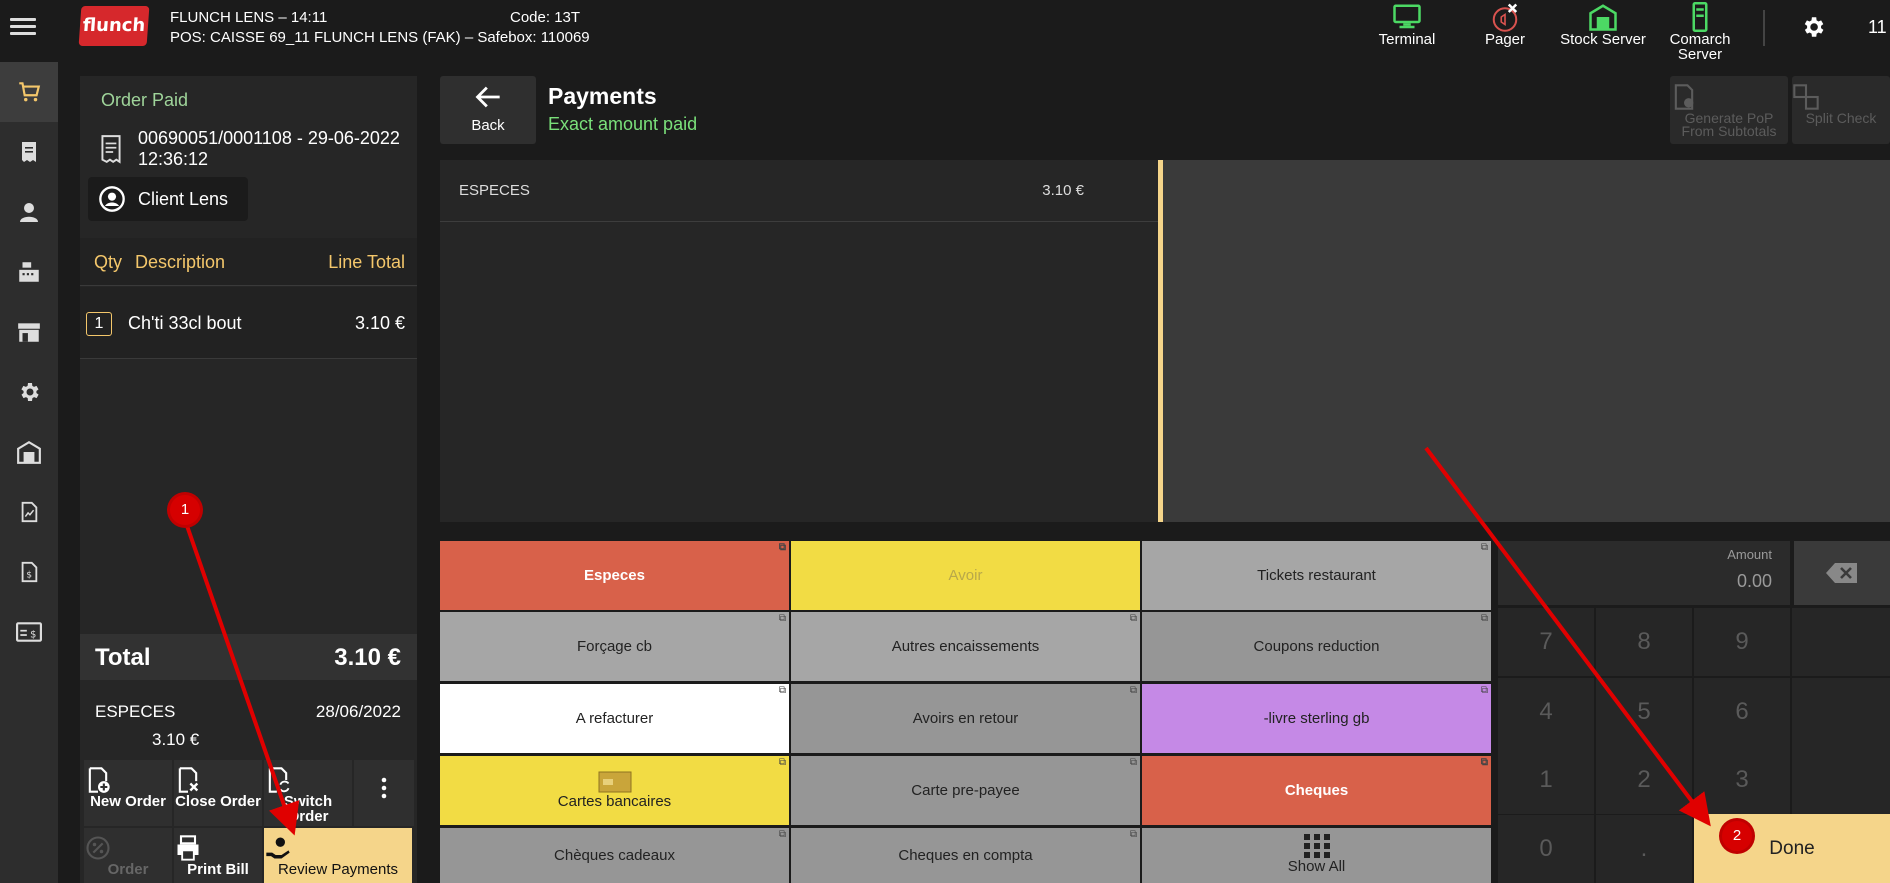 This screenshot has width=1890, height=883. What do you see at coordinates (614, 718) in the screenshot?
I see `method-a-refacturer: ⧉ A refacturer` at bounding box center [614, 718].